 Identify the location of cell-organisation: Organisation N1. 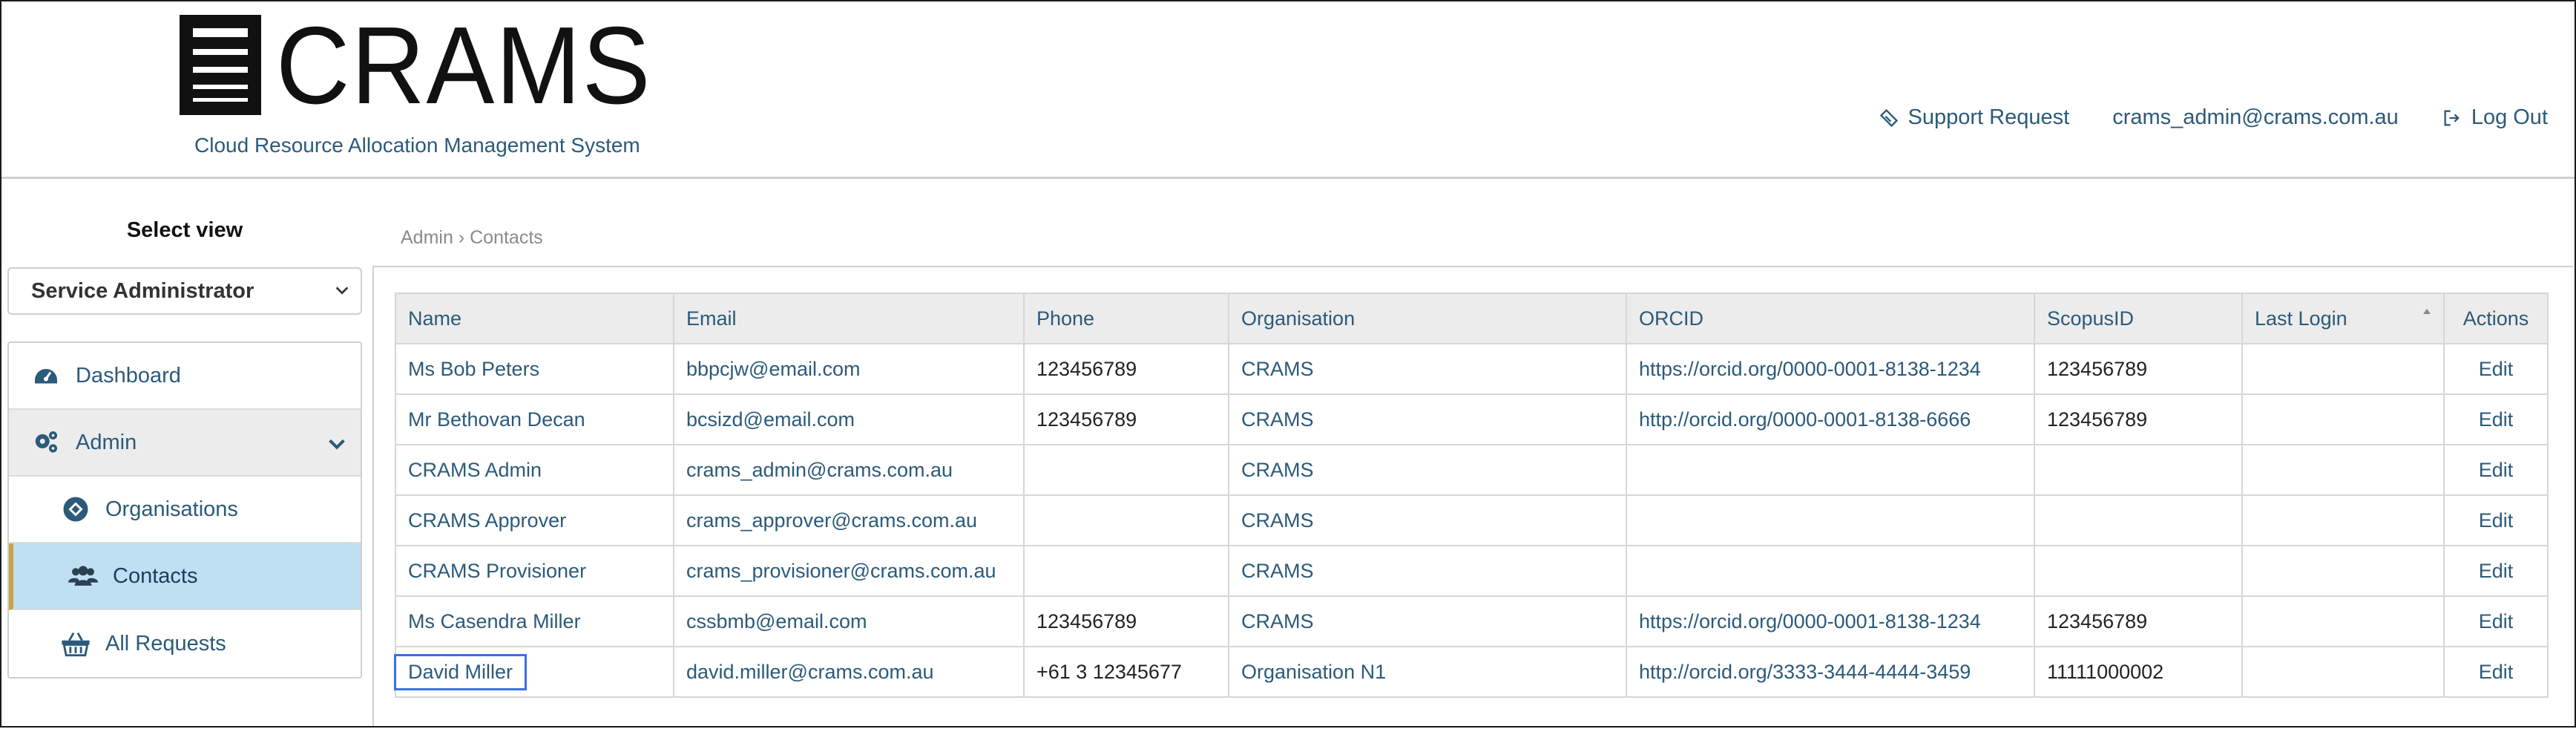
(1427, 672).